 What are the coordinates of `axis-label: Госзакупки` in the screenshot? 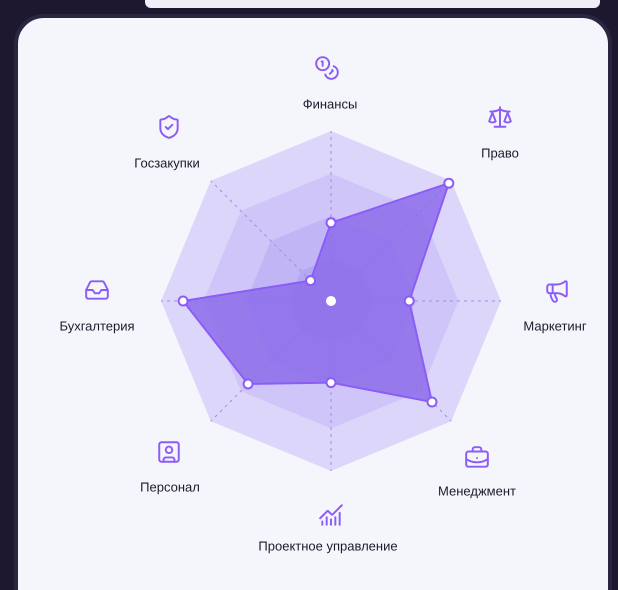 It's located at (167, 163).